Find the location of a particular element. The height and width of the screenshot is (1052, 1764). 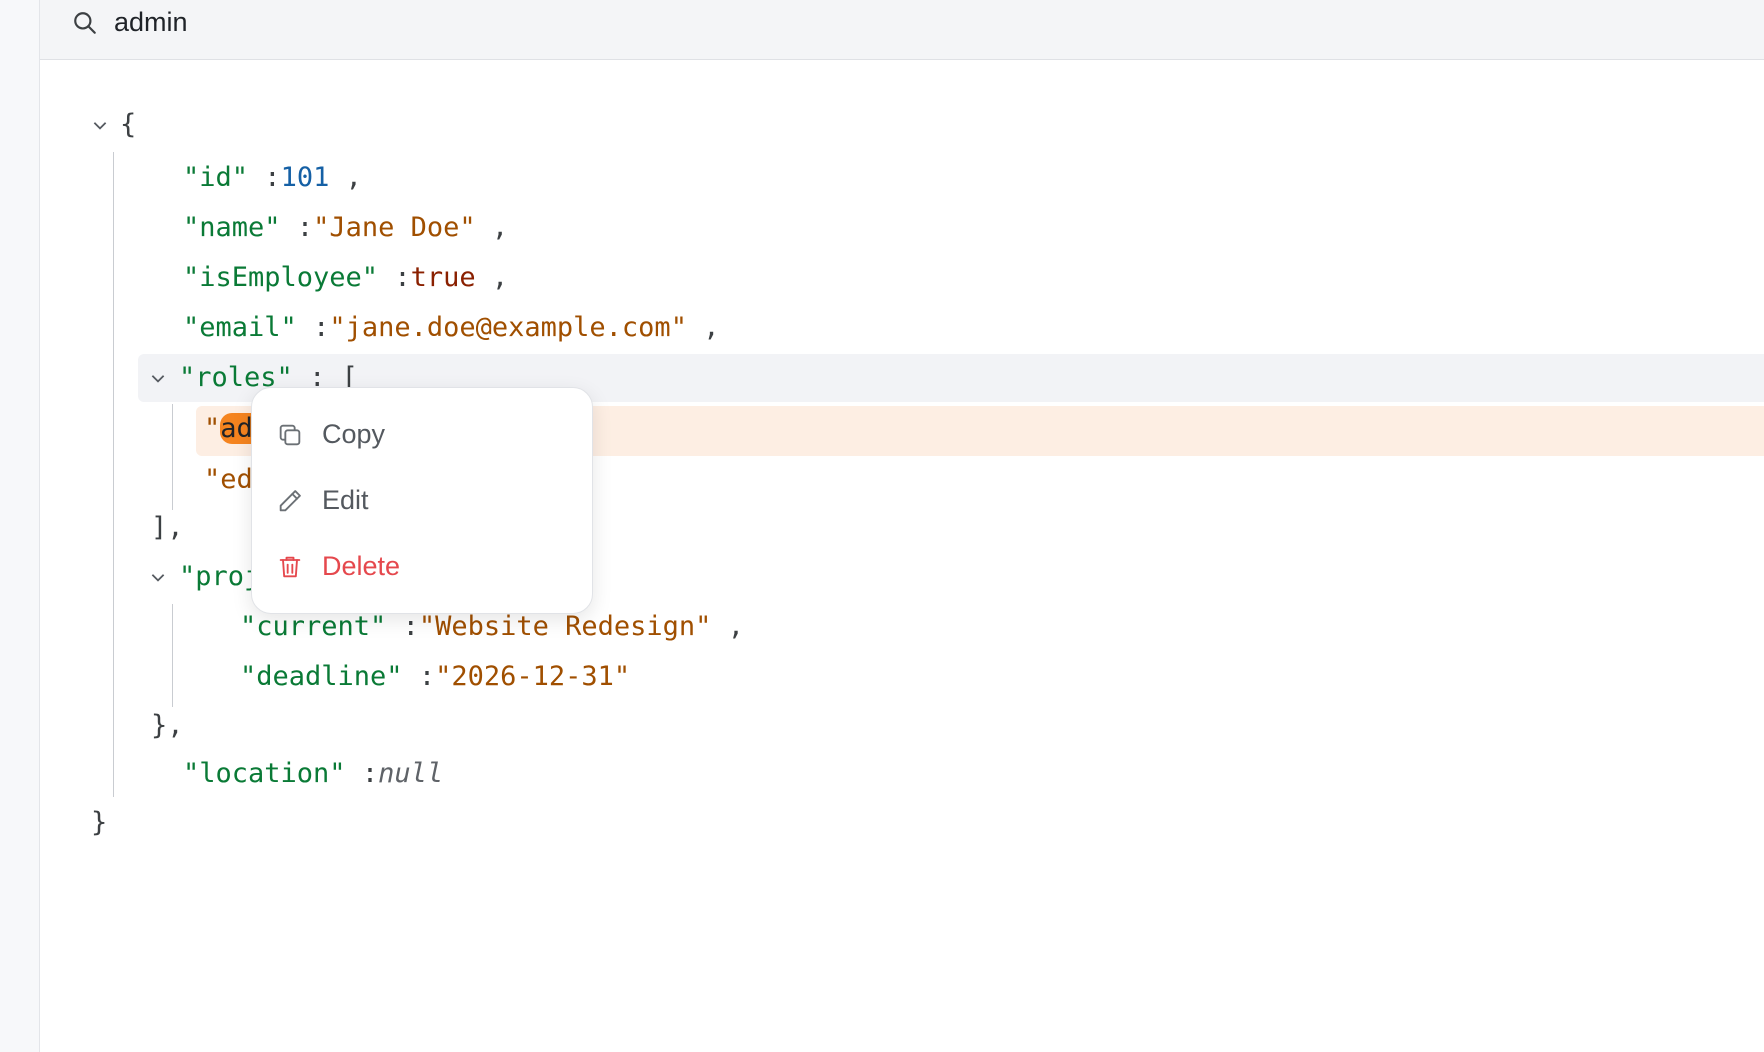

root-open-brace: { is located at coordinates (128, 124).